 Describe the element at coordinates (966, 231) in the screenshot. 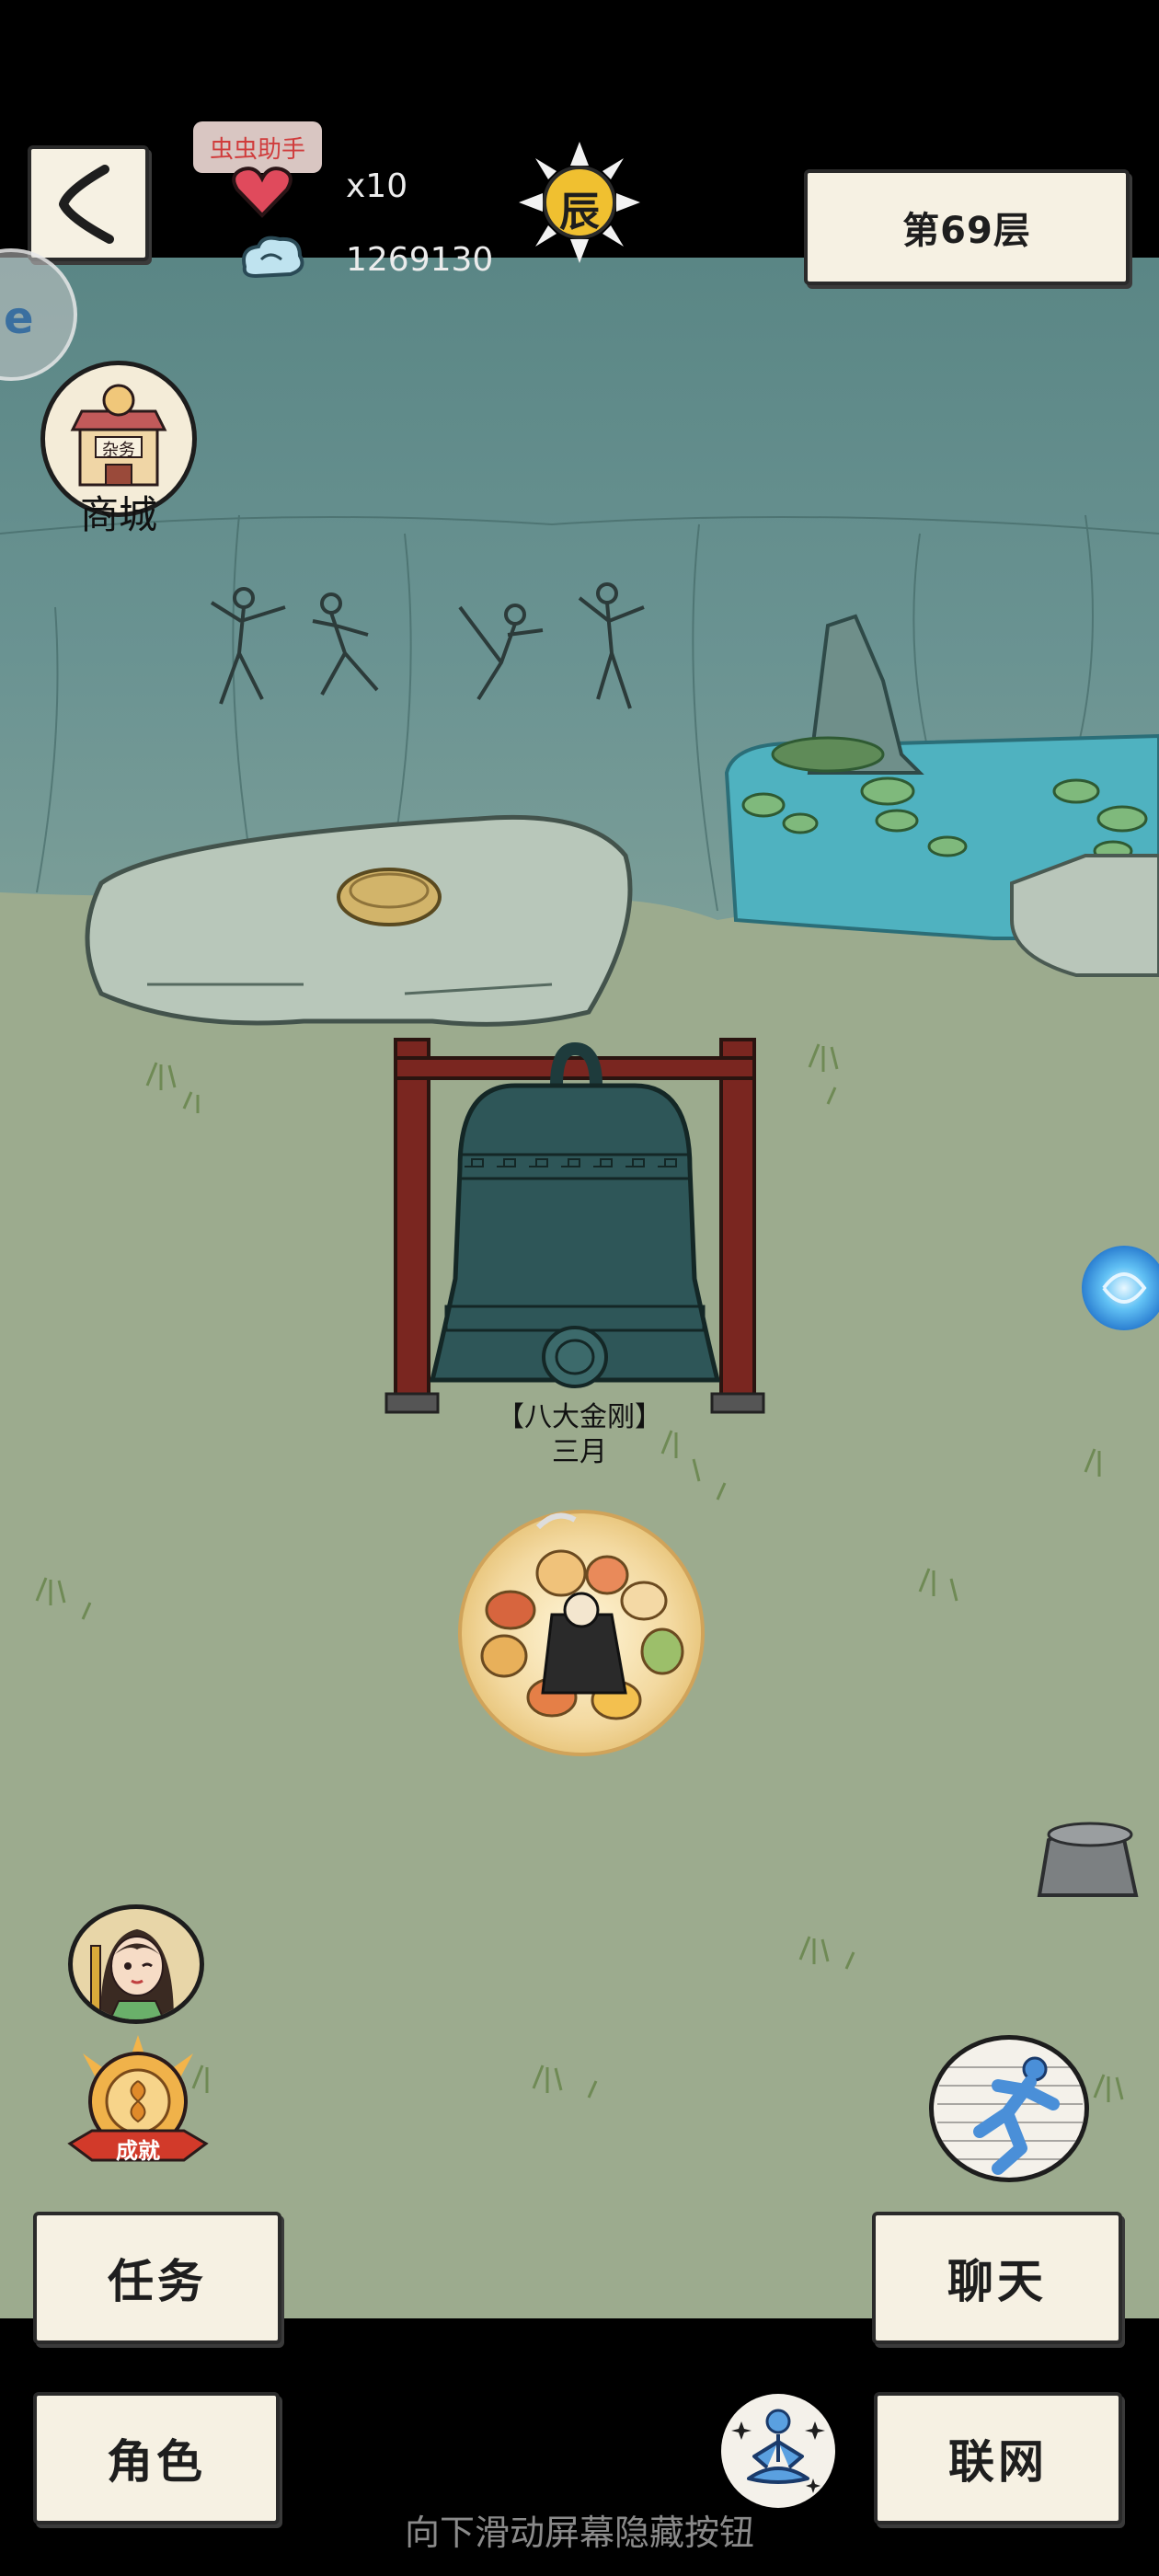

I see `floor-label: 第69层` at that location.